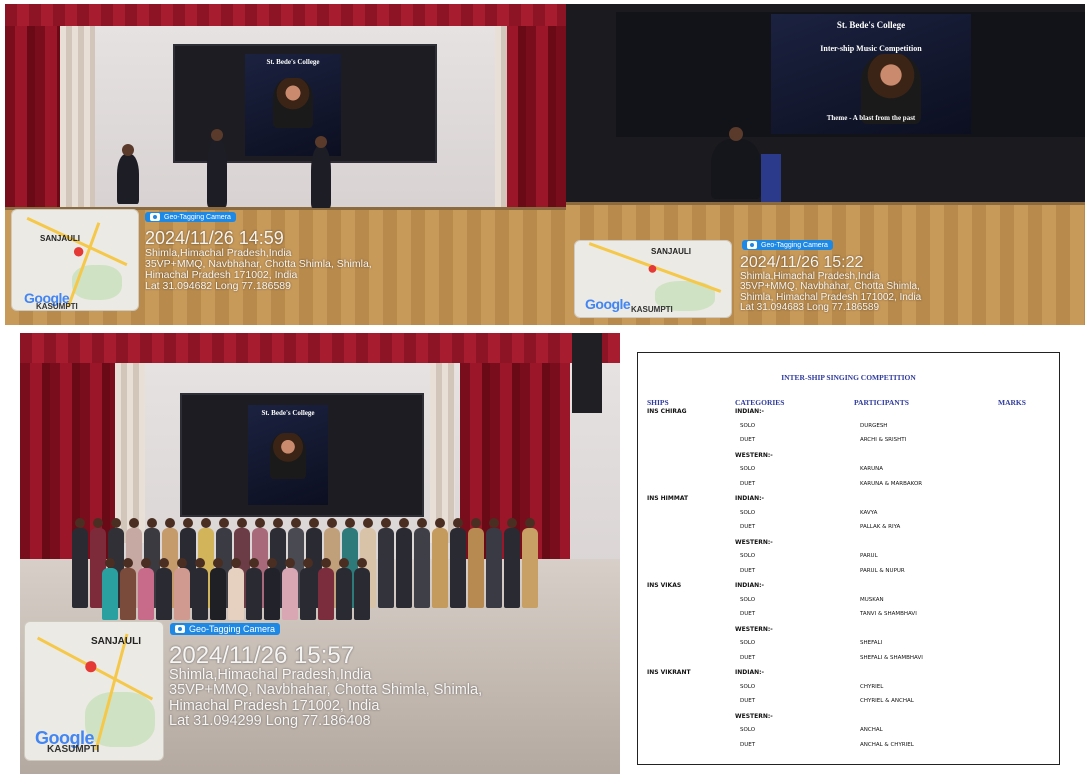  What do you see at coordinates (771, 178) in the screenshot?
I see `chair` at bounding box center [771, 178].